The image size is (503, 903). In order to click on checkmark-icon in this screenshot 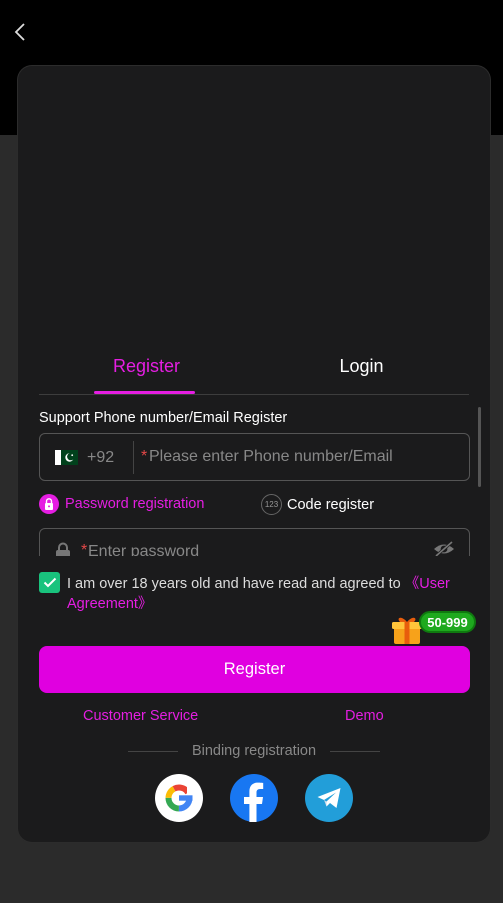, I will do `click(49, 582)`.